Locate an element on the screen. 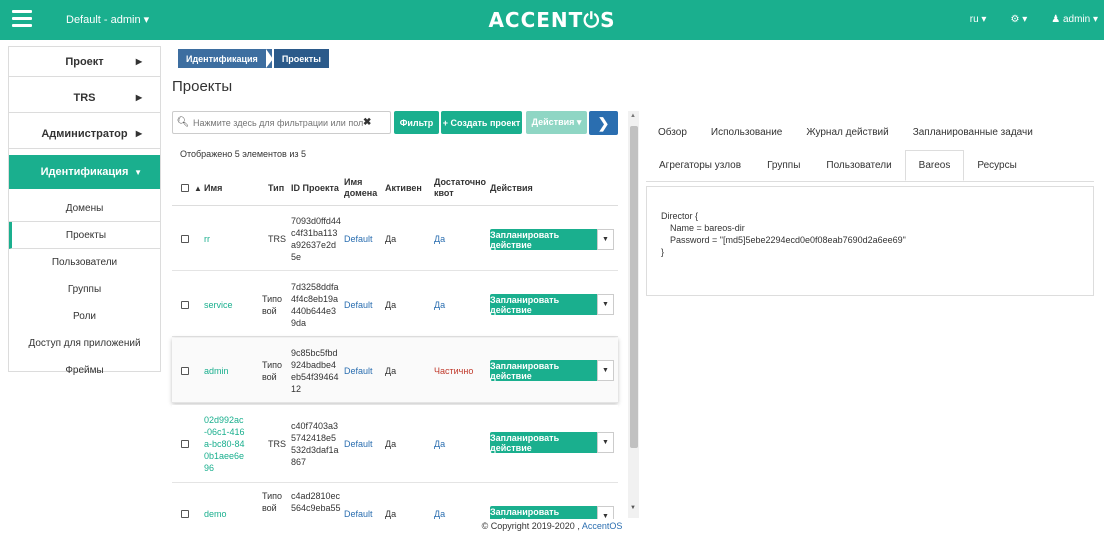  project-name-link: service is located at coordinates (218, 304).